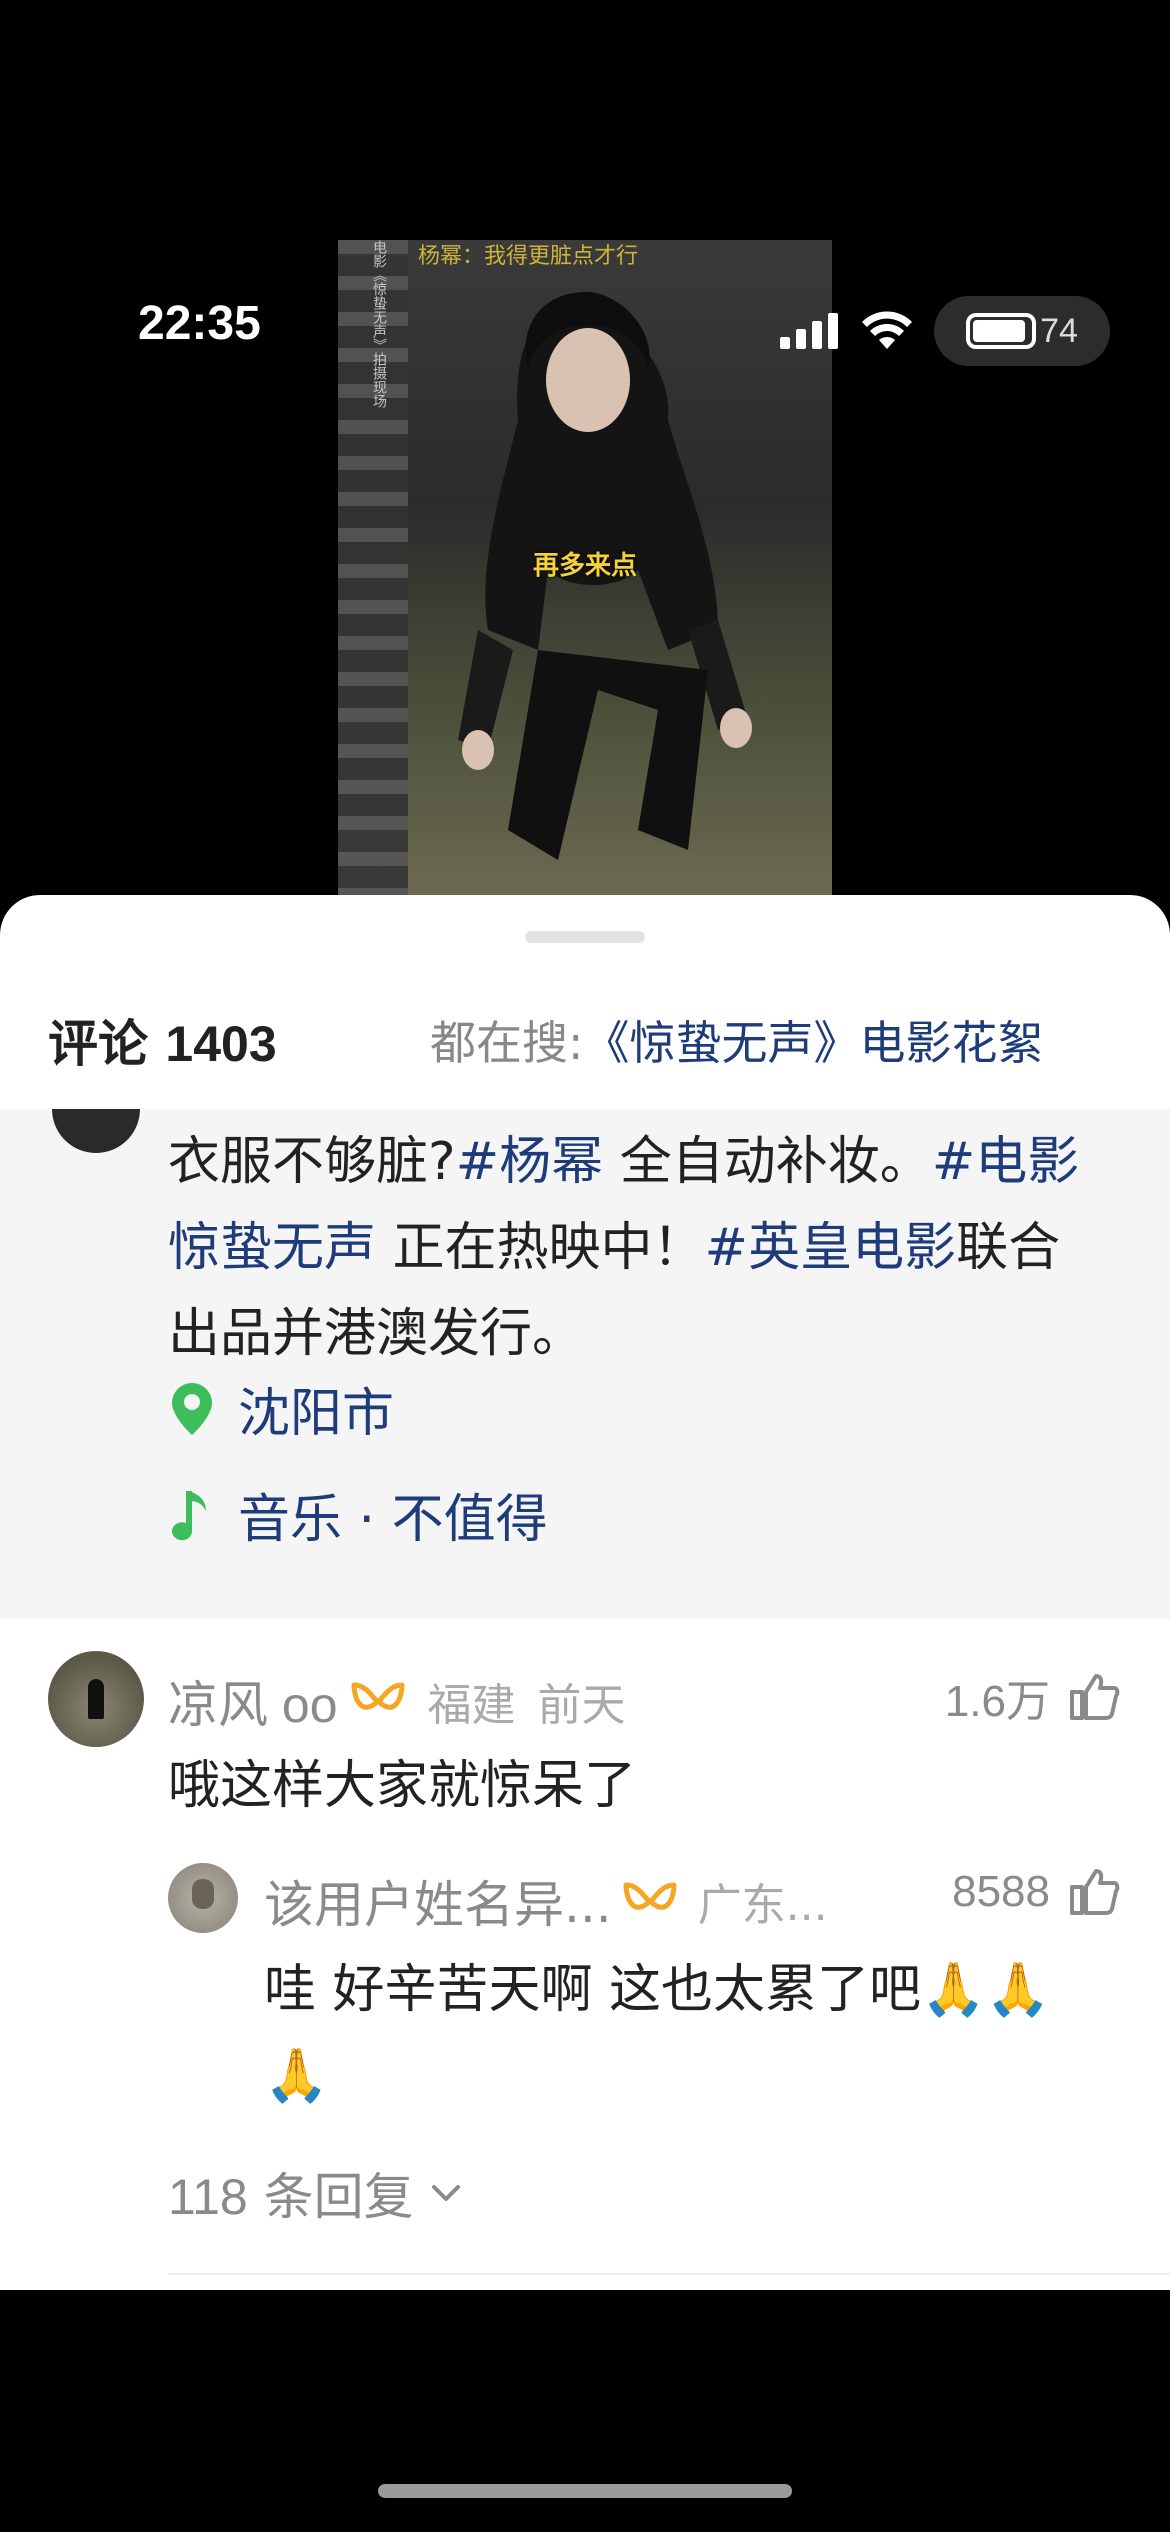 The width and height of the screenshot is (1170, 2532). What do you see at coordinates (669, 2274) in the screenshot?
I see `comment-divider` at bounding box center [669, 2274].